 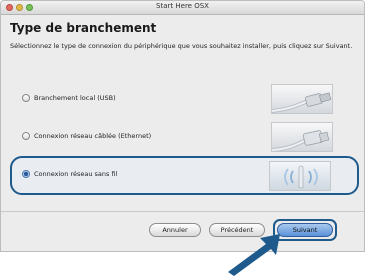 I want to click on cancel-button: Annuler, so click(x=175, y=230).